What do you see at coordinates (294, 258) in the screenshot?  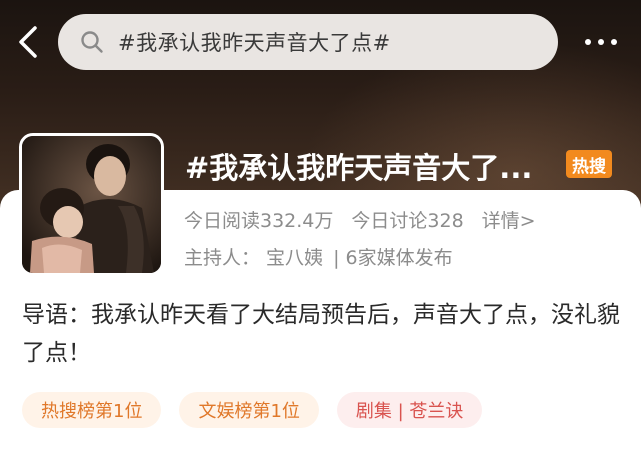 I see `host-name: 宝八姨` at bounding box center [294, 258].